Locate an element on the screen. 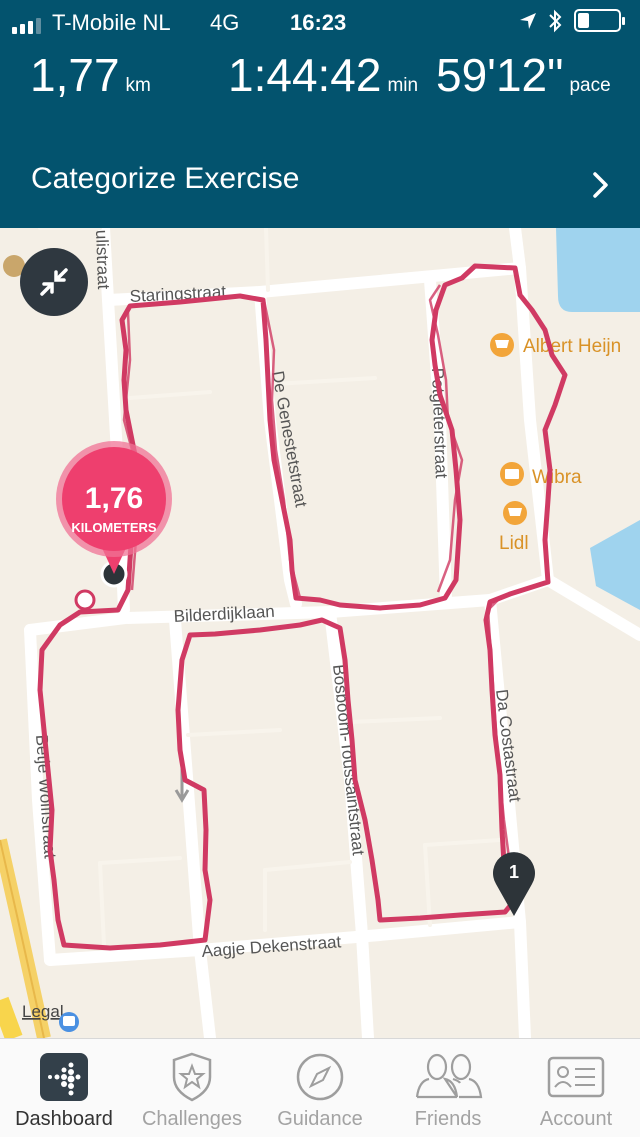  tab-challenges: Challenges is located at coordinates (192, 1088).